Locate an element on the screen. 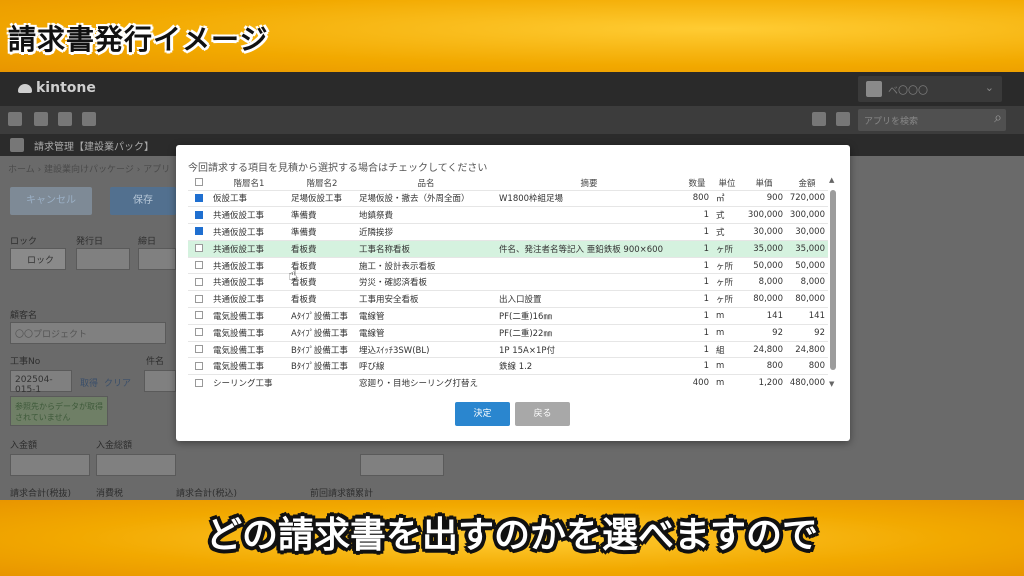 The image size is (1024, 576). help-icon is located at coordinates (819, 119).